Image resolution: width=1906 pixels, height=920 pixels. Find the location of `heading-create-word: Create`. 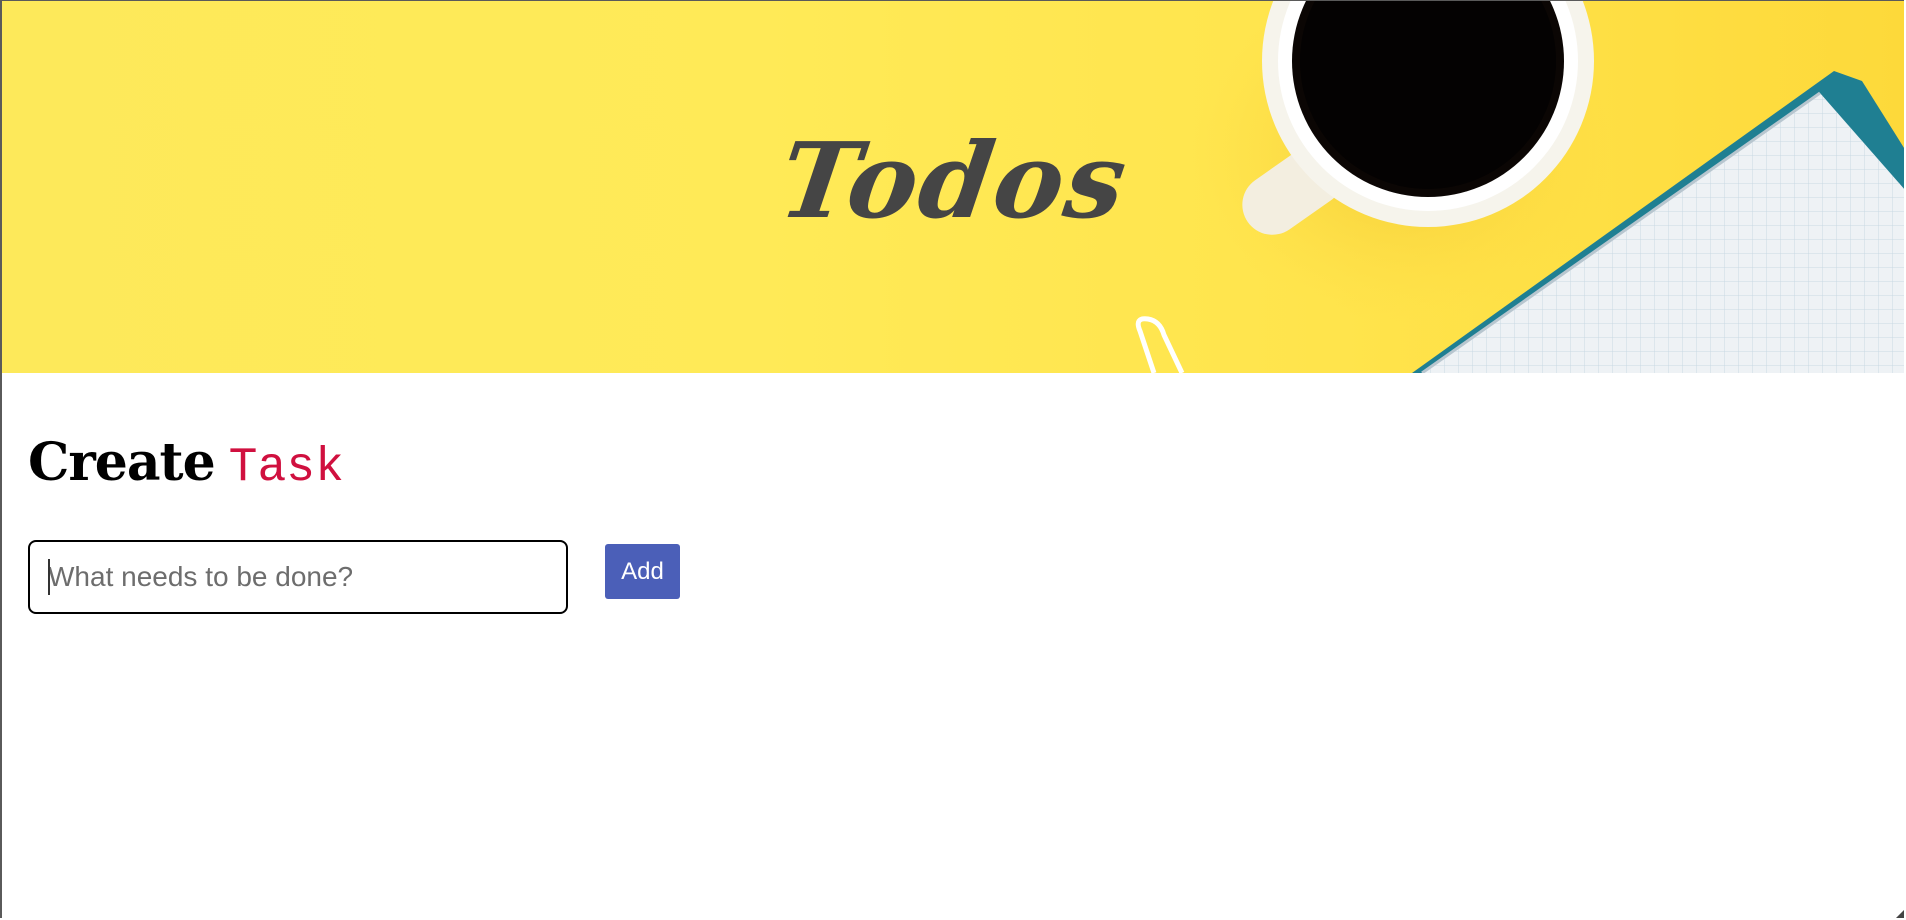

heading-create-word: Create is located at coordinates (122, 462).